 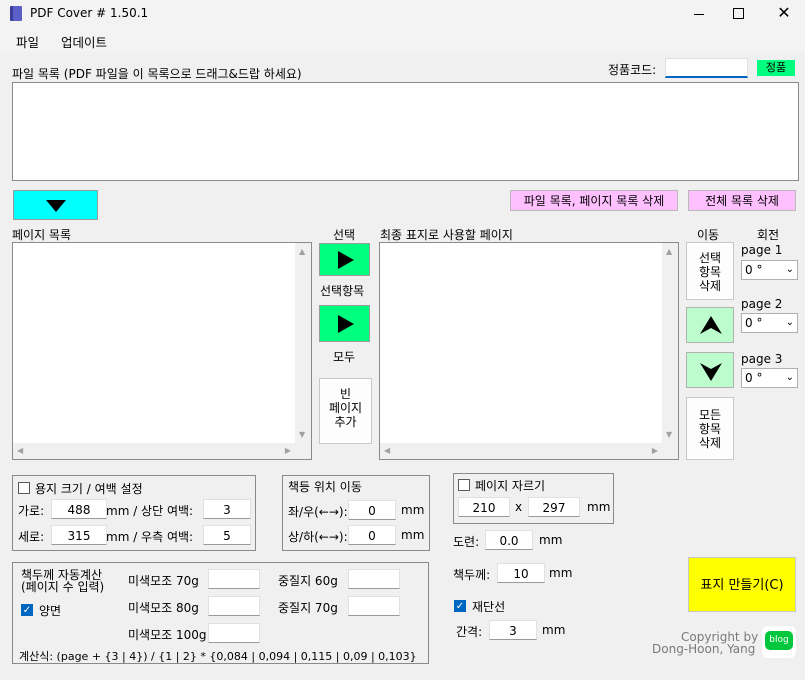 I want to click on file-list, so click(x=405, y=131).